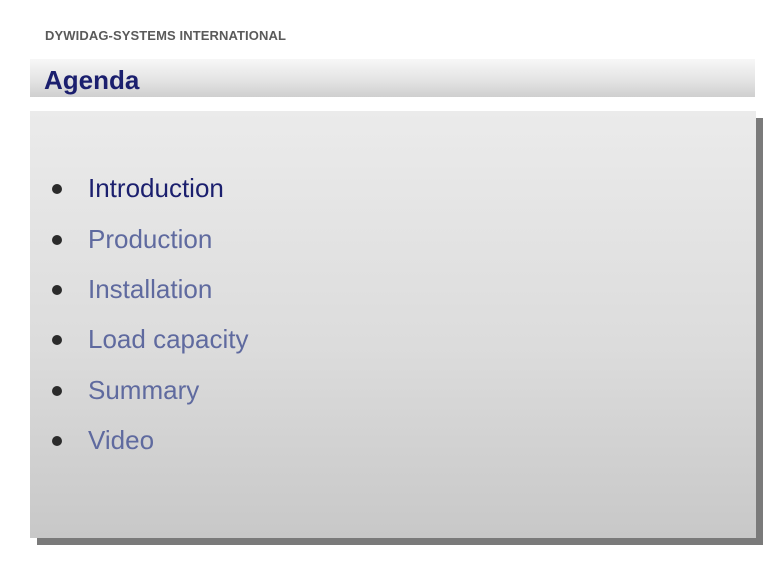  What do you see at coordinates (150, 289) in the screenshot?
I see `agenda-item-label: Installation` at bounding box center [150, 289].